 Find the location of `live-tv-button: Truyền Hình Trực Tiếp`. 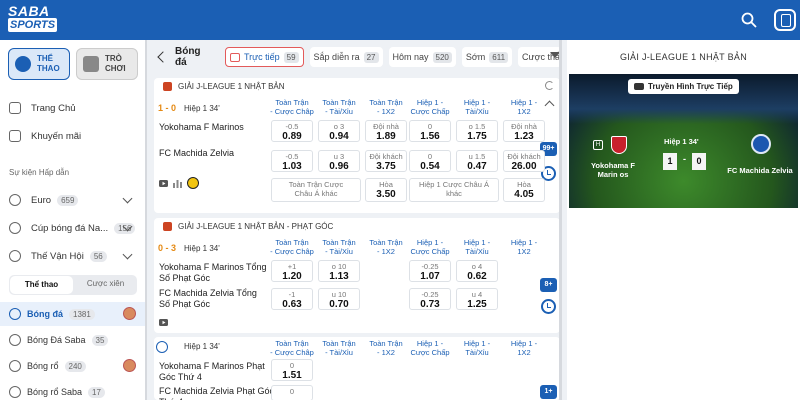

live-tv-button: Truyền Hình Trực Tiếp is located at coordinates (683, 86).